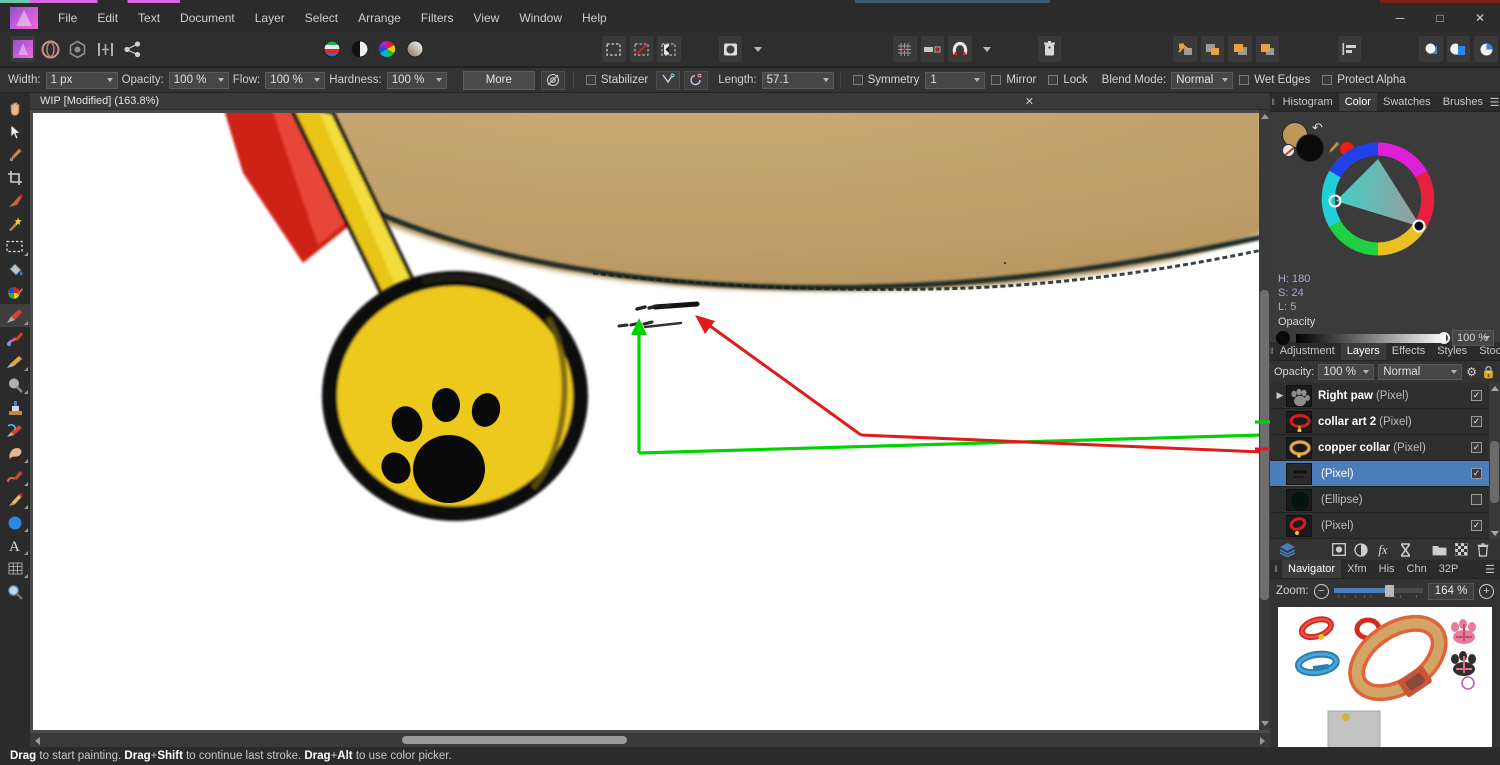  I want to click on maximize-icon: □, so click(1440, 18).